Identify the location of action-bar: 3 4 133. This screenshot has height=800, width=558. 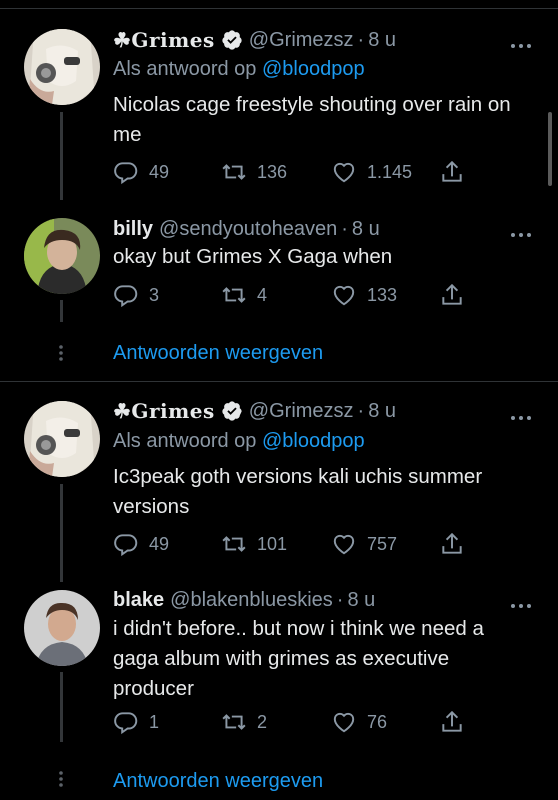
(293, 295).